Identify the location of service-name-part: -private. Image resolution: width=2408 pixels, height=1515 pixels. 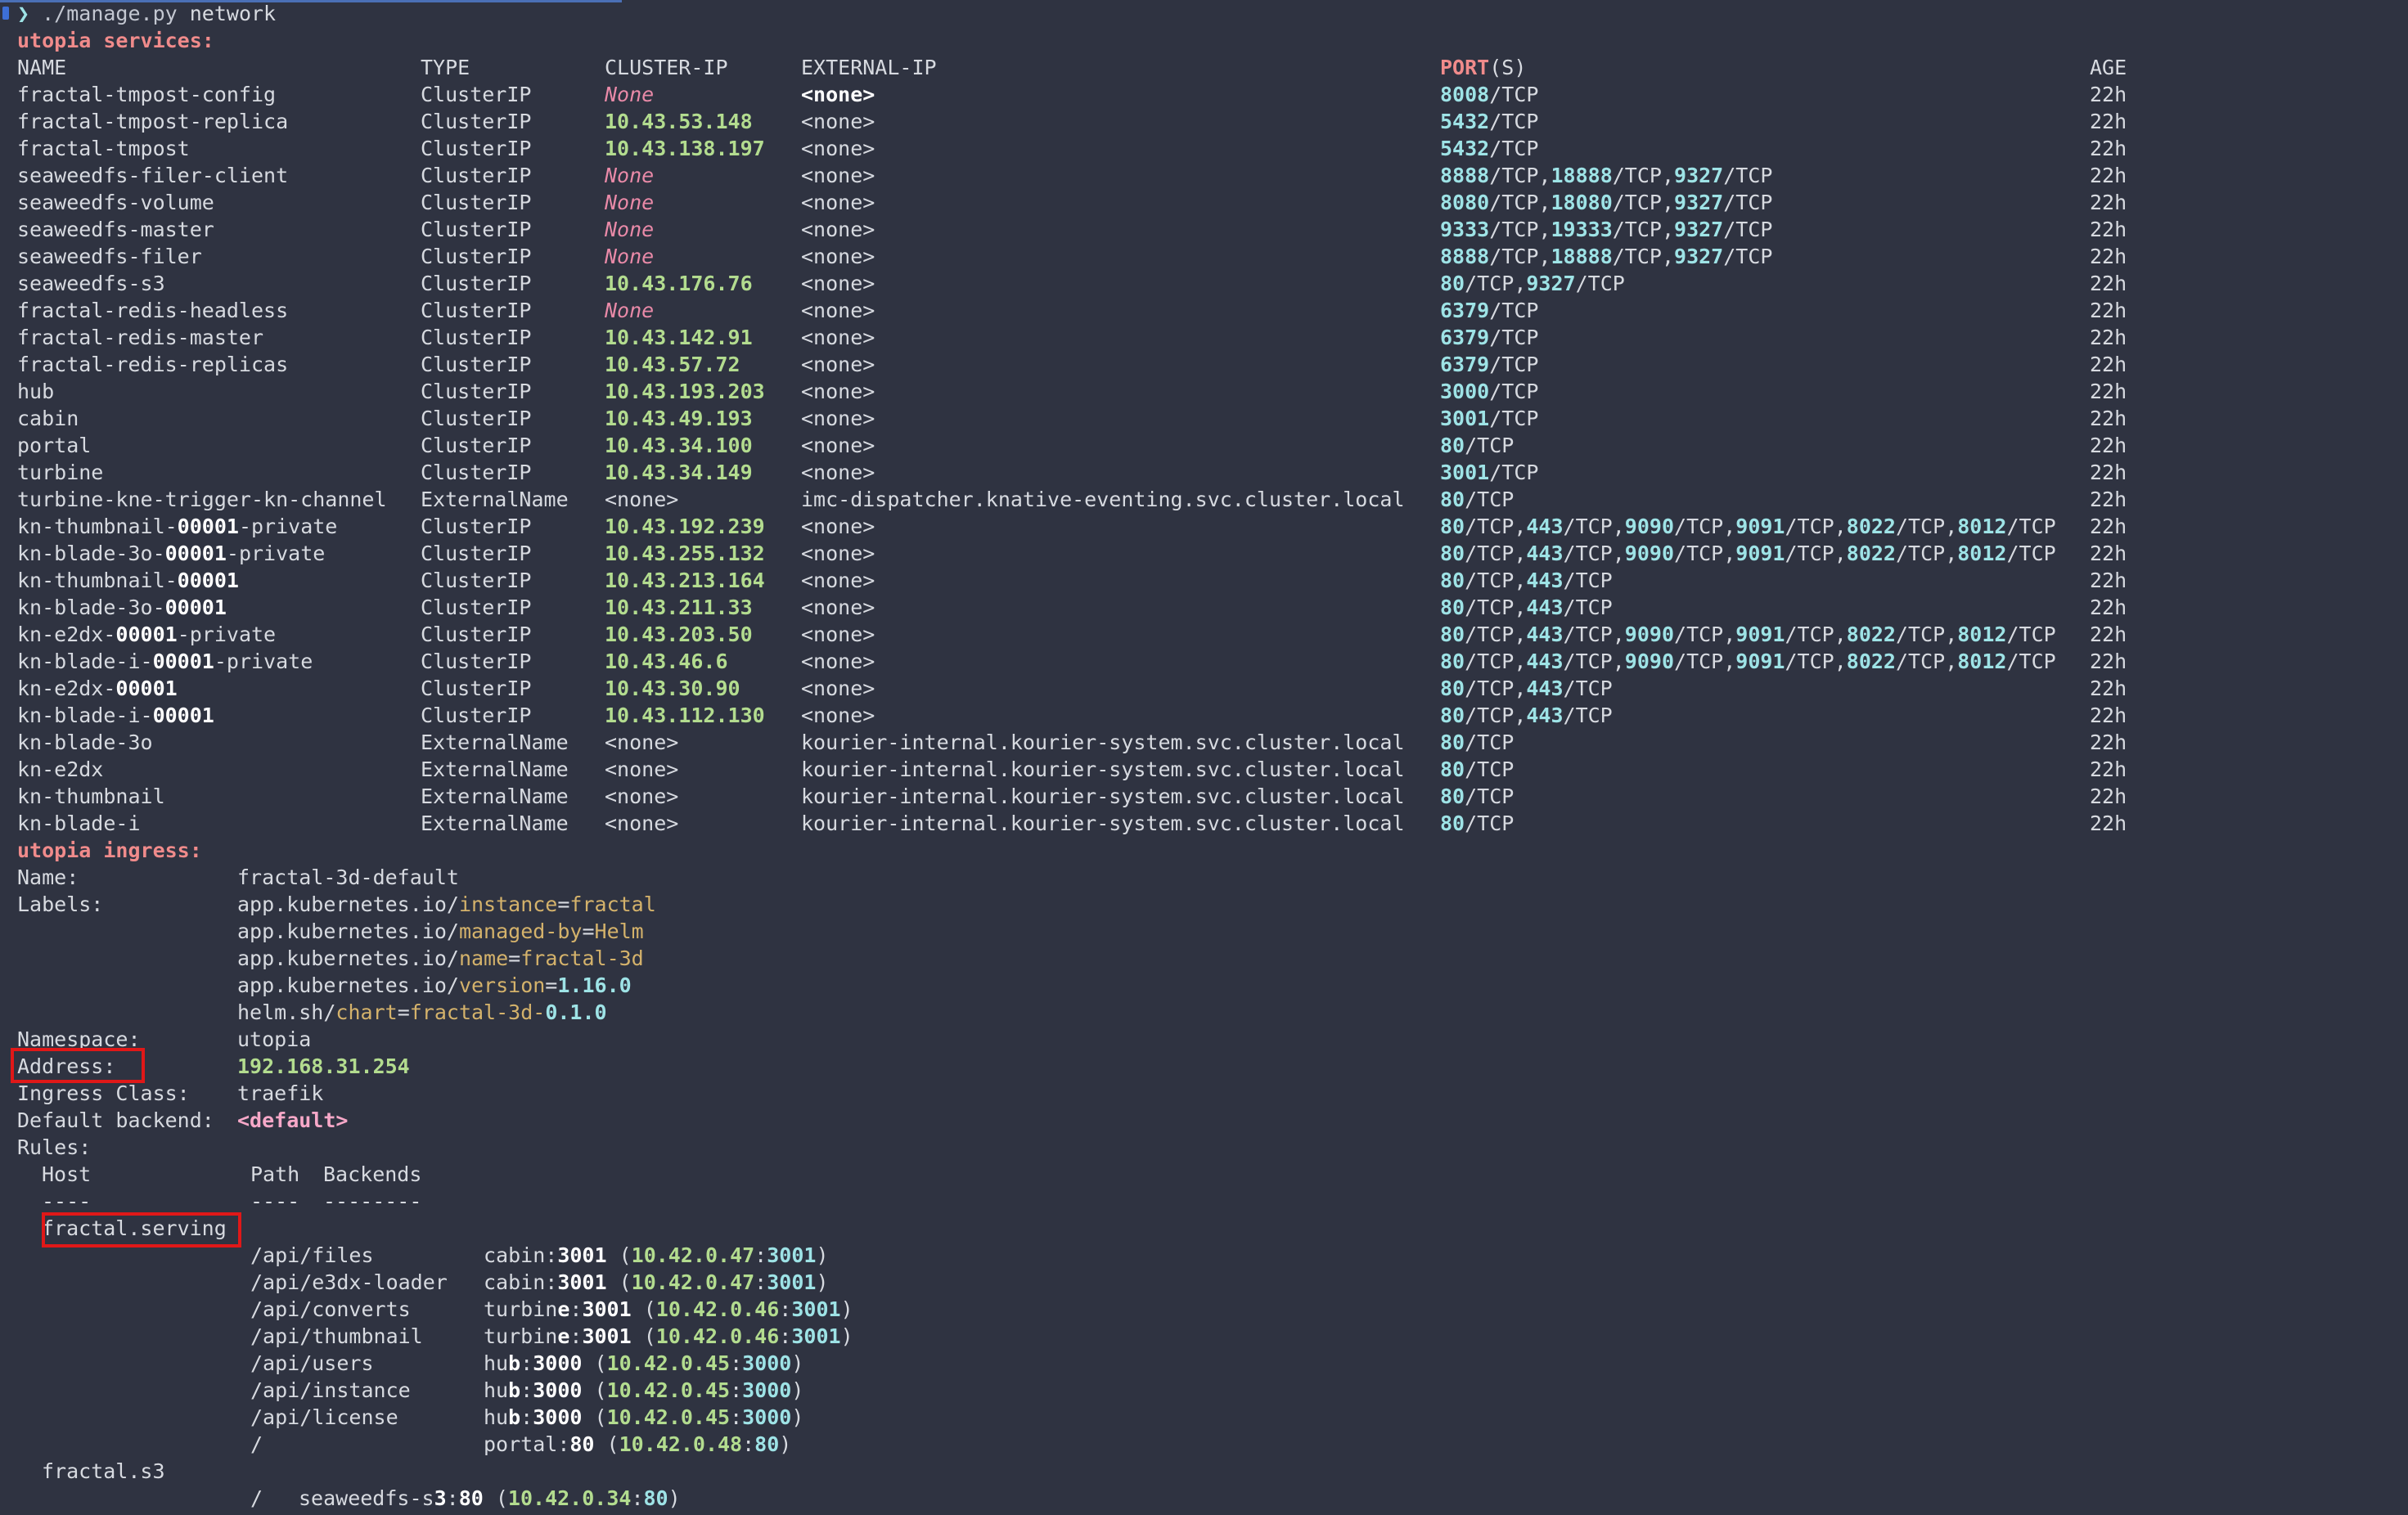
(263, 661).